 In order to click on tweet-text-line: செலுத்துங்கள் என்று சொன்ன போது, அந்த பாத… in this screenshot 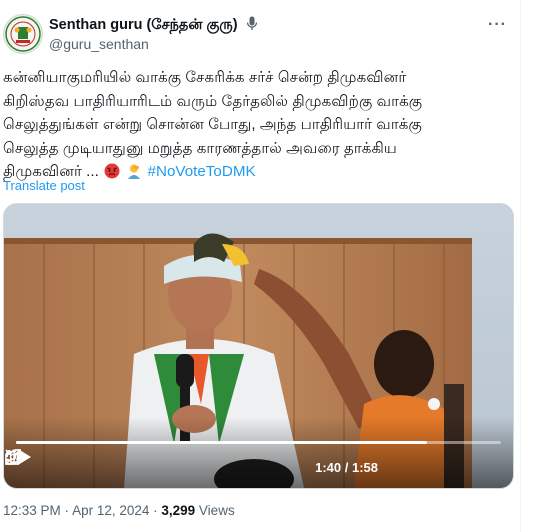, I will do `click(212, 125)`.